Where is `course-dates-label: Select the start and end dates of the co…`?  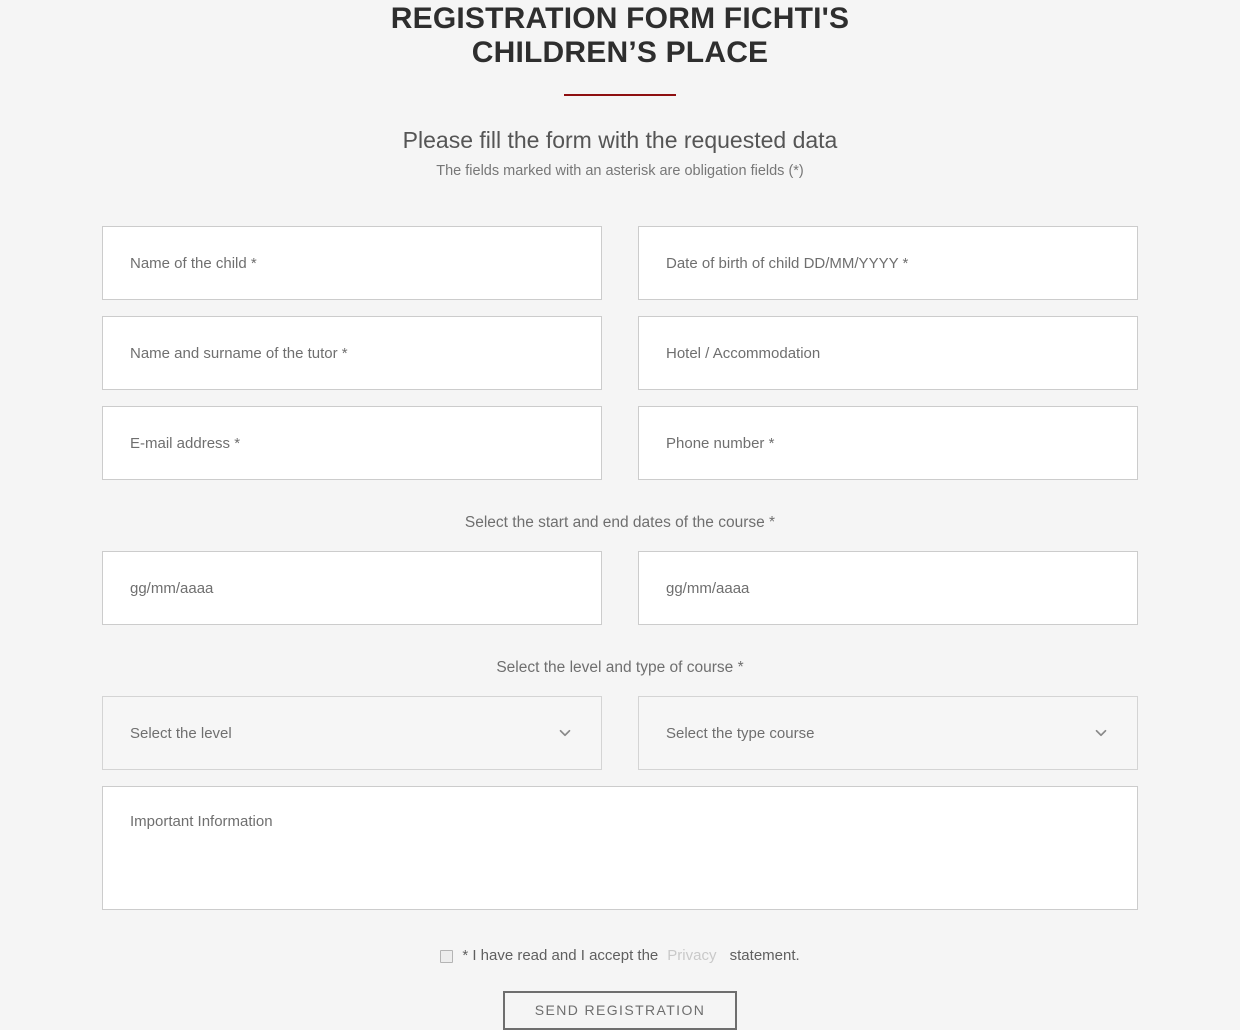
course-dates-label: Select the start and end dates of the co… is located at coordinates (620, 522).